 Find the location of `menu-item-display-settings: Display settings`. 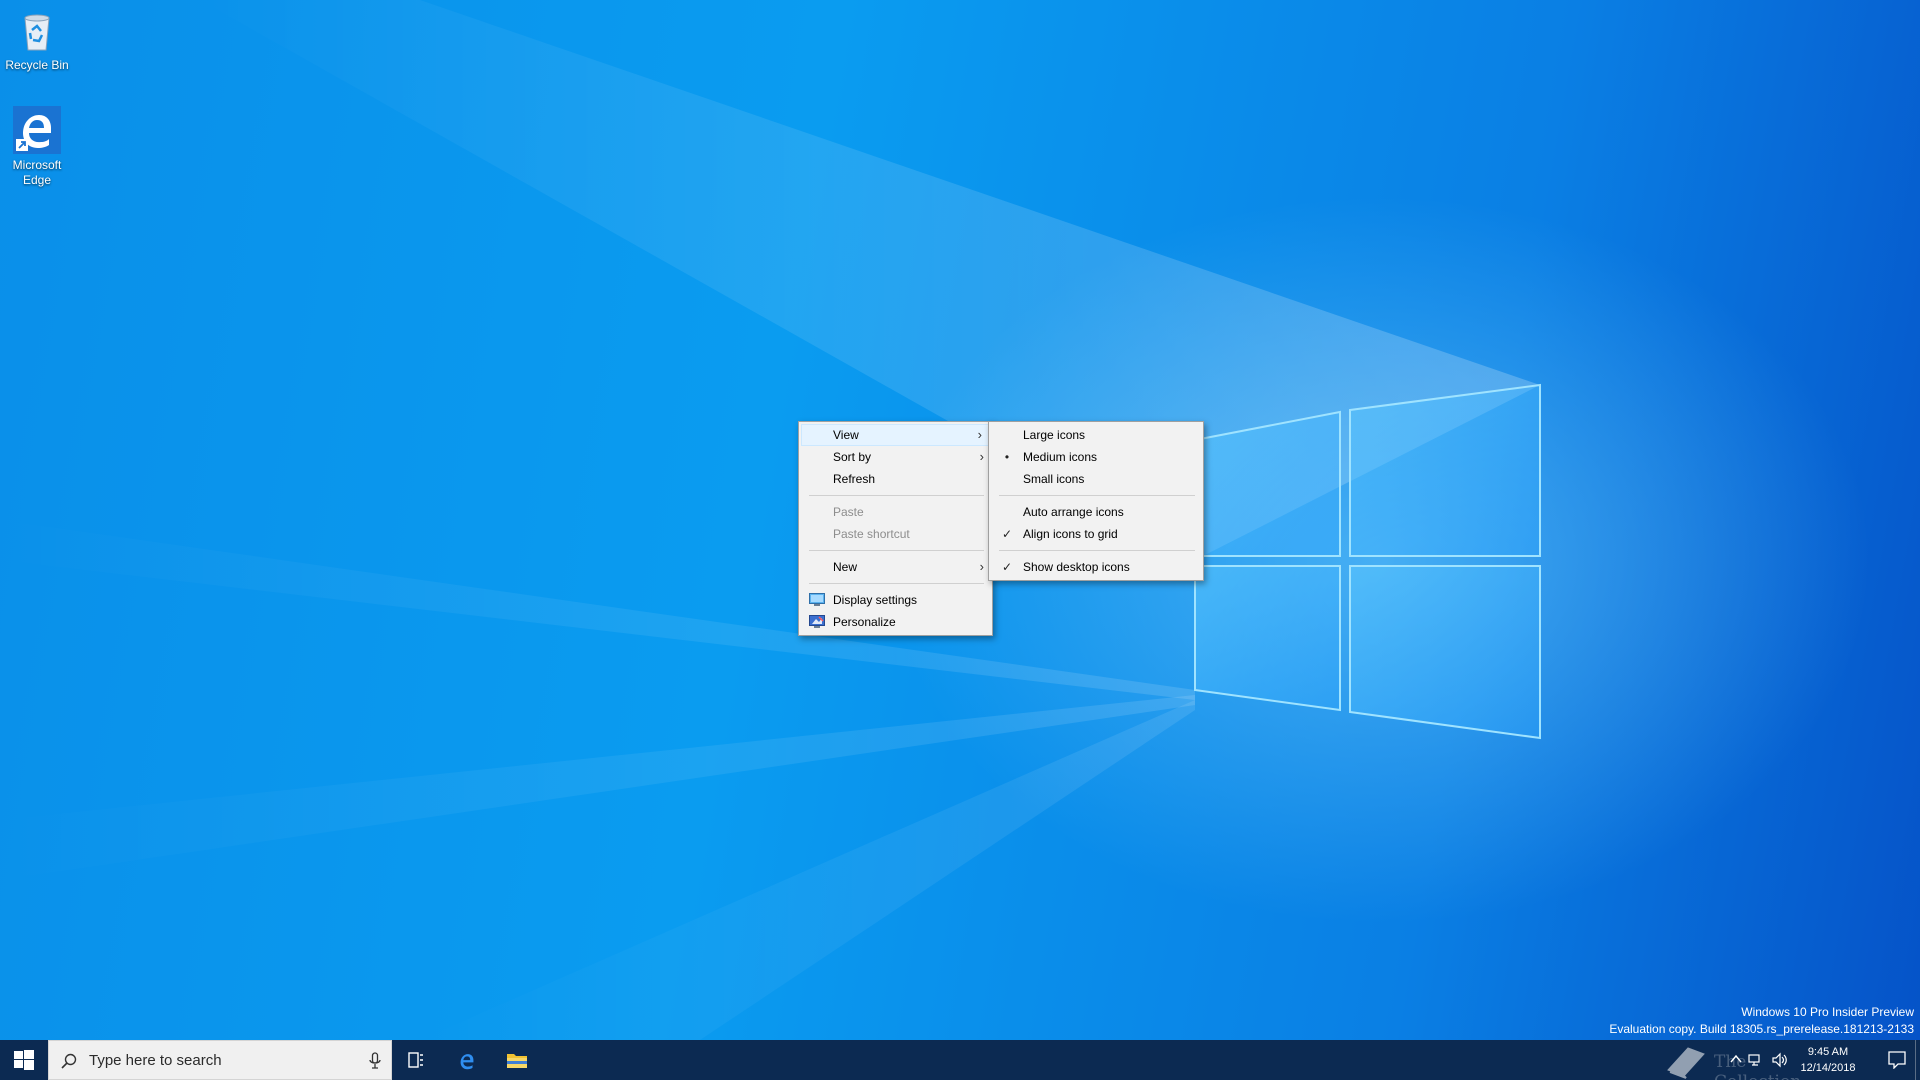

menu-item-display-settings: Display settings is located at coordinates (895, 600).